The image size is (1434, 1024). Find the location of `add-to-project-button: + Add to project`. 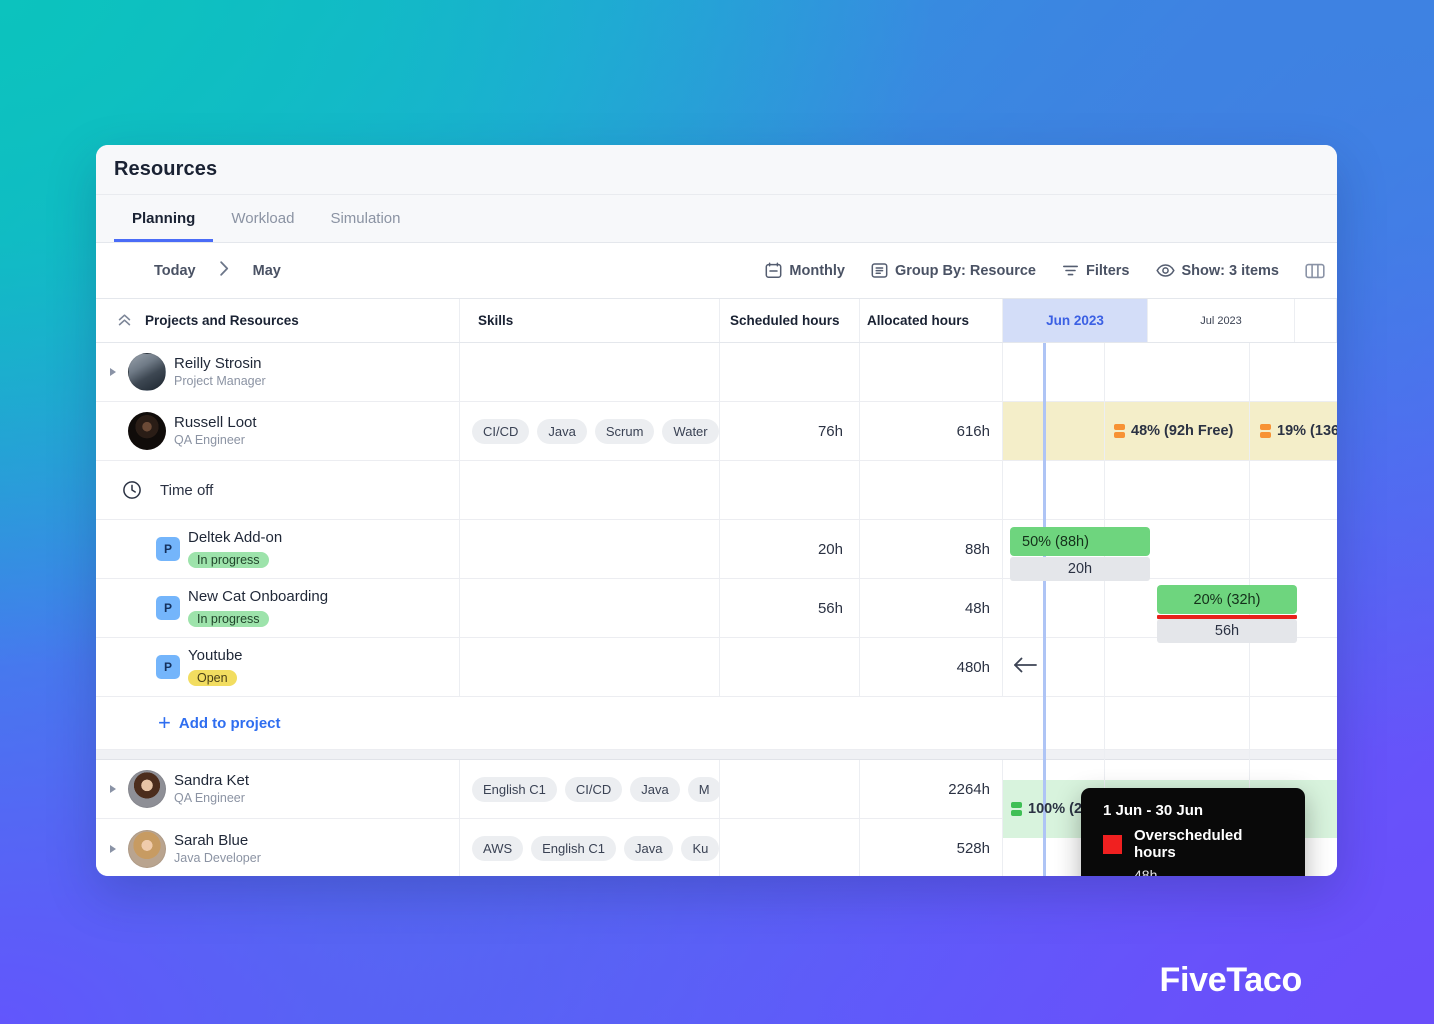

add-to-project-button: + Add to project is located at coordinates (188, 723).